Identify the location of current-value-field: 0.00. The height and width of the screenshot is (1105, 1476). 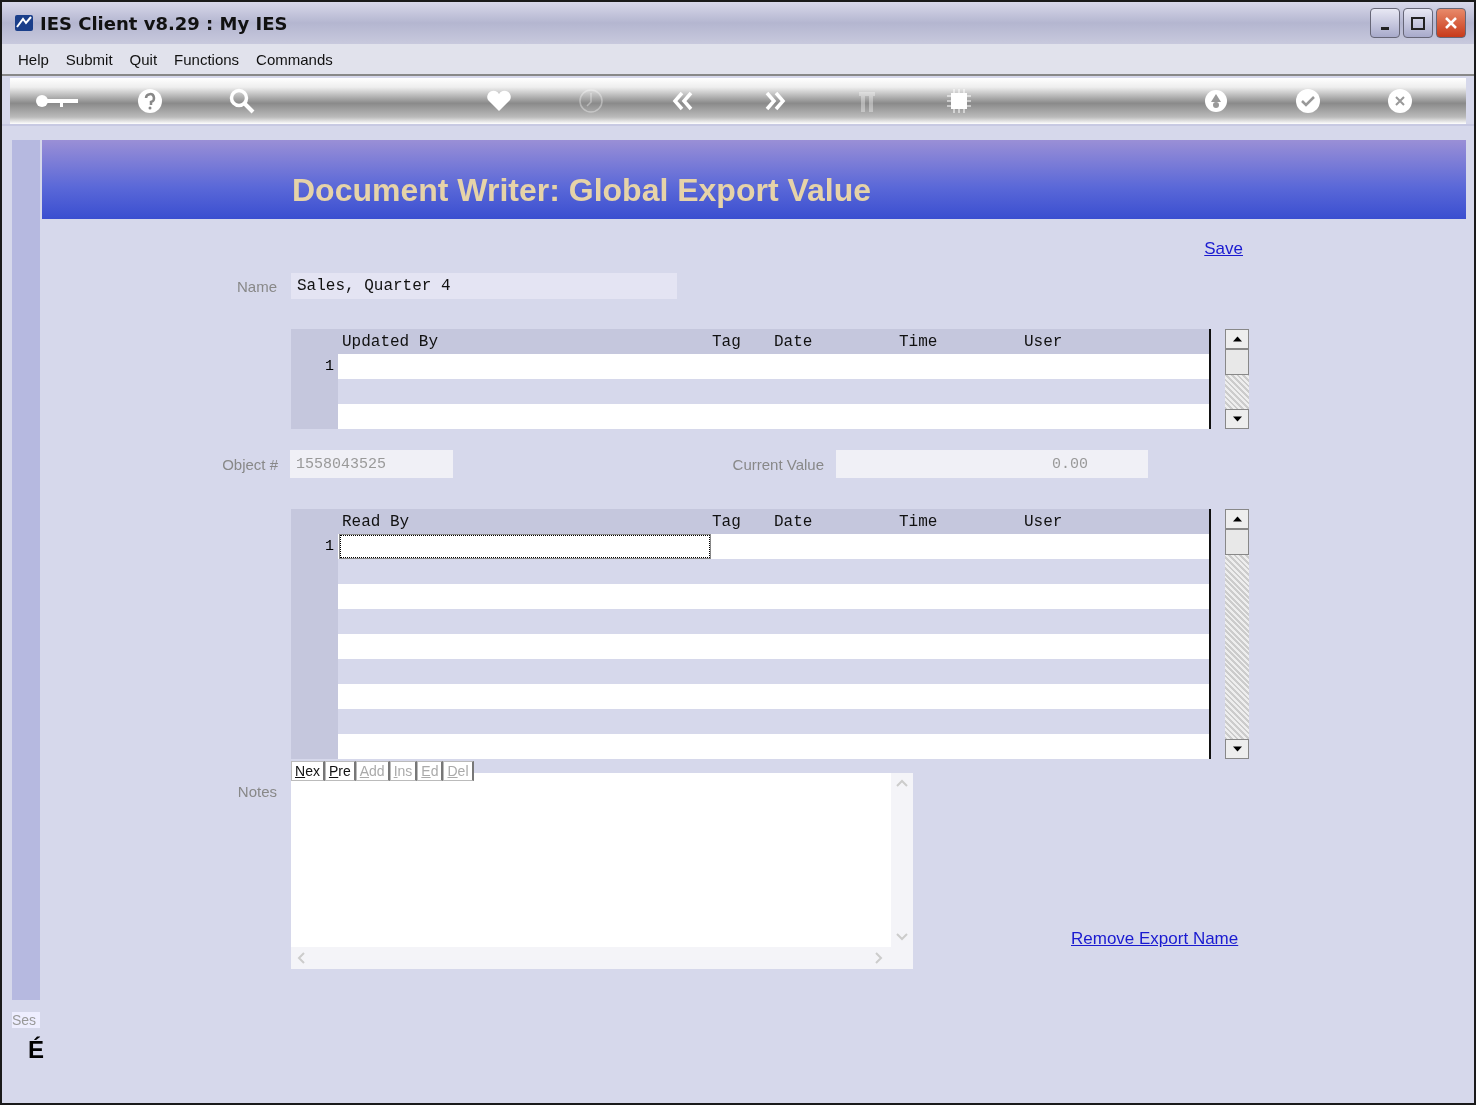
(992, 464).